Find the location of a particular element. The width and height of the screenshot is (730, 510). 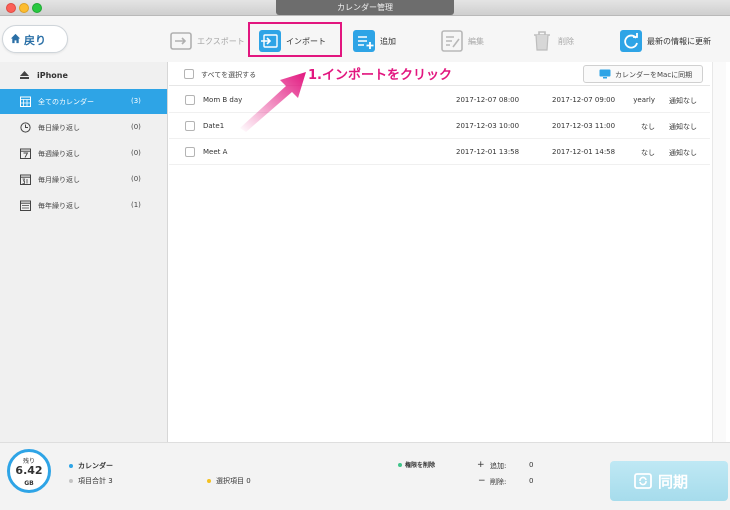

sync-to-mac-label: カレンダーをMacに同期 is located at coordinates (654, 75).